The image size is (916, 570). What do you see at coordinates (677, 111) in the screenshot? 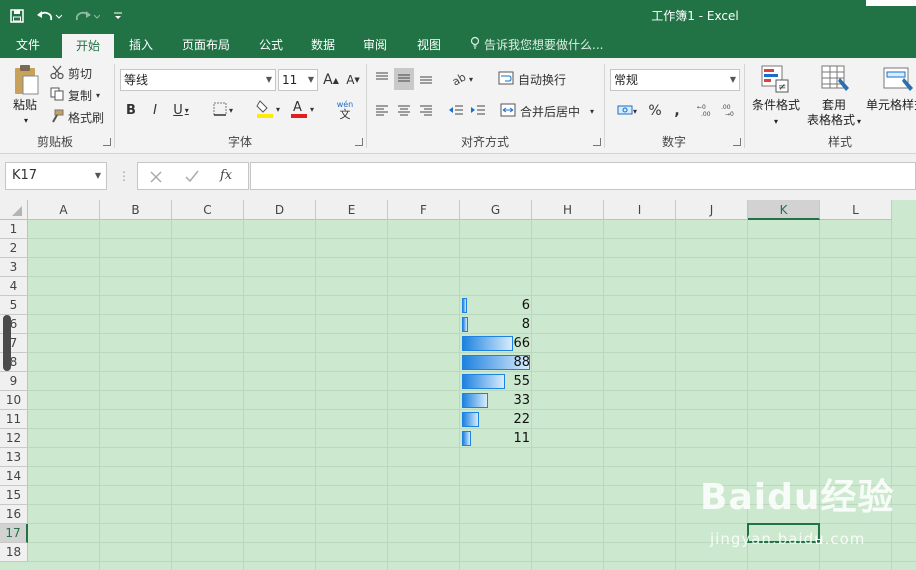
I see `comma-button: ,` at bounding box center [677, 111].